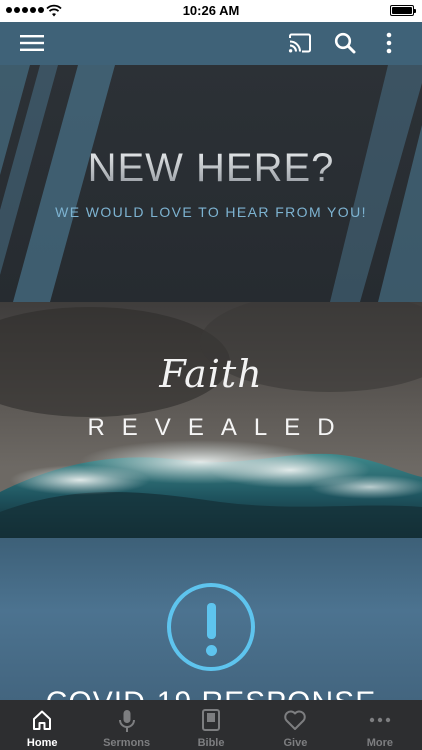 Image resolution: width=422 pixels, height=750 pixels. What do you see at coordinates (42, 743) in the screenshot?
I see `tab-home-label: Home` at bounding box center [42, 743].